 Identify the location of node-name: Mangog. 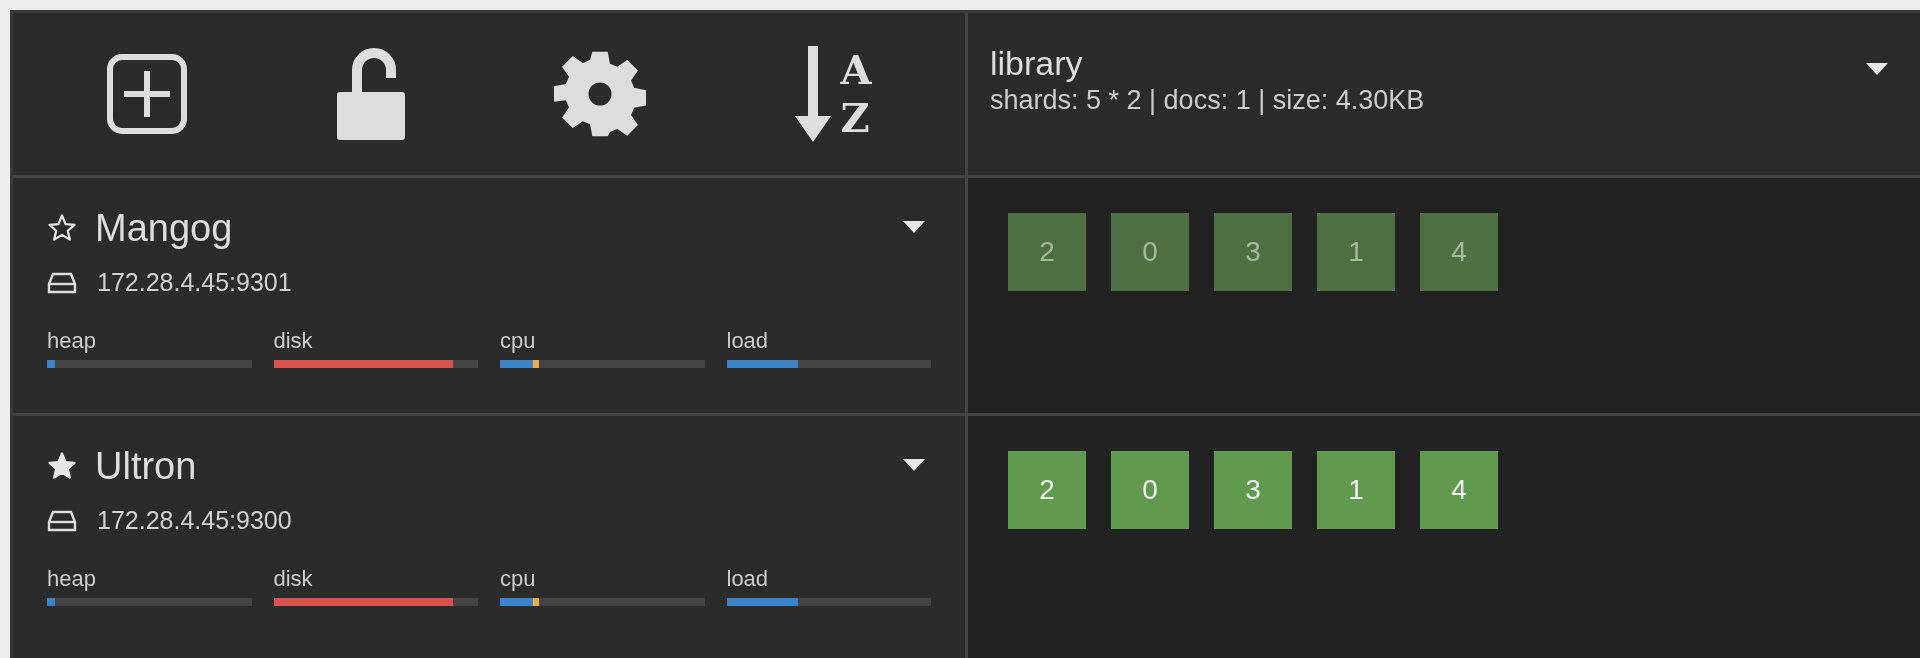
(164, 228).